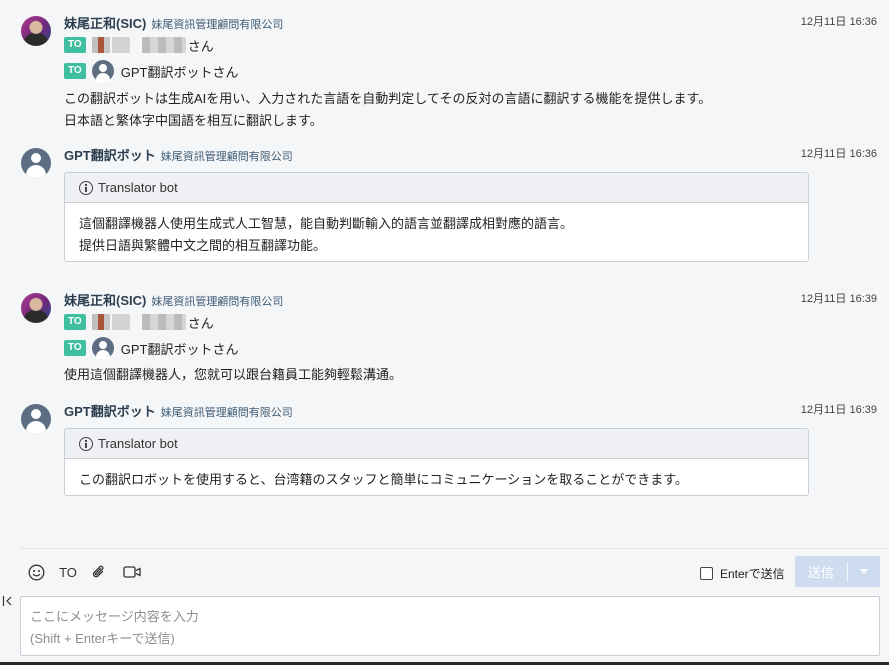 The width and height of the screenshot is (889, 665). I want to click on send-button: 送信, so click(837, 571).